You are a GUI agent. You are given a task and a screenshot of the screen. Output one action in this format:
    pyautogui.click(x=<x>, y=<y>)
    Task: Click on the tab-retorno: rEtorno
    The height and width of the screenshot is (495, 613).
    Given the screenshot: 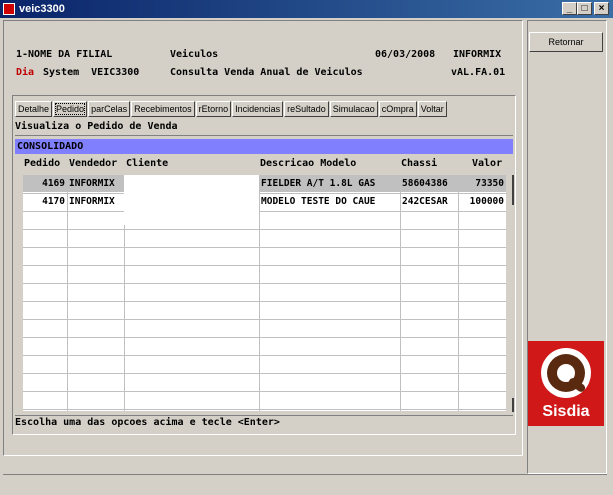 What is the action you would take?
    pyautogui.click(x=213, y=109)
    